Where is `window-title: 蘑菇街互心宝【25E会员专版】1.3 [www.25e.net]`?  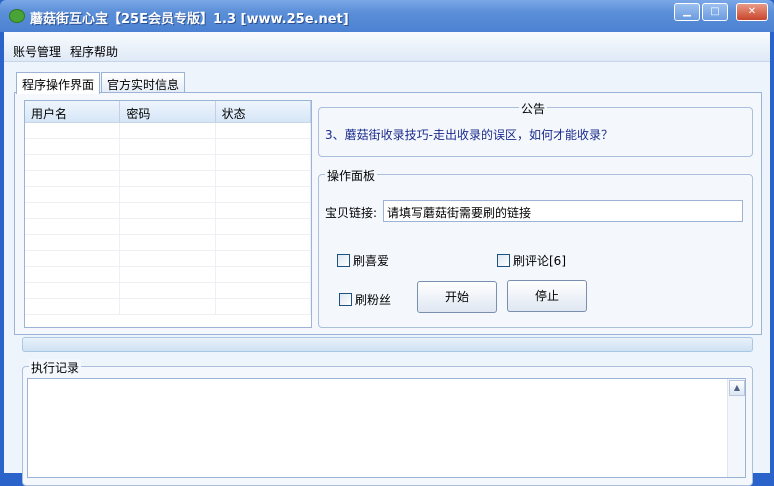 window-title: 蘑菇街互心宝【25E会员专版】1.3 [www.25e.net] is located at coordinates (189, 19).